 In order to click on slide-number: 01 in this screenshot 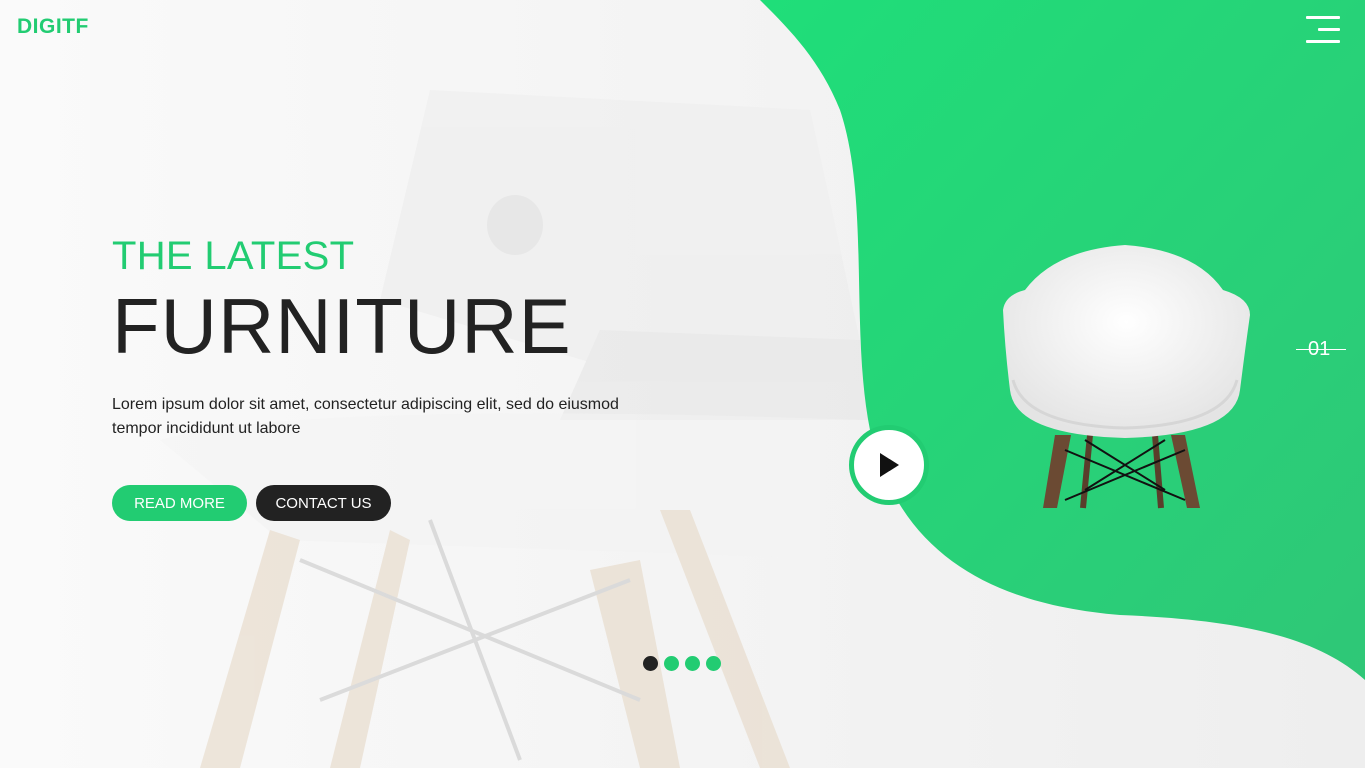, I will do `click(1319, 349)`.